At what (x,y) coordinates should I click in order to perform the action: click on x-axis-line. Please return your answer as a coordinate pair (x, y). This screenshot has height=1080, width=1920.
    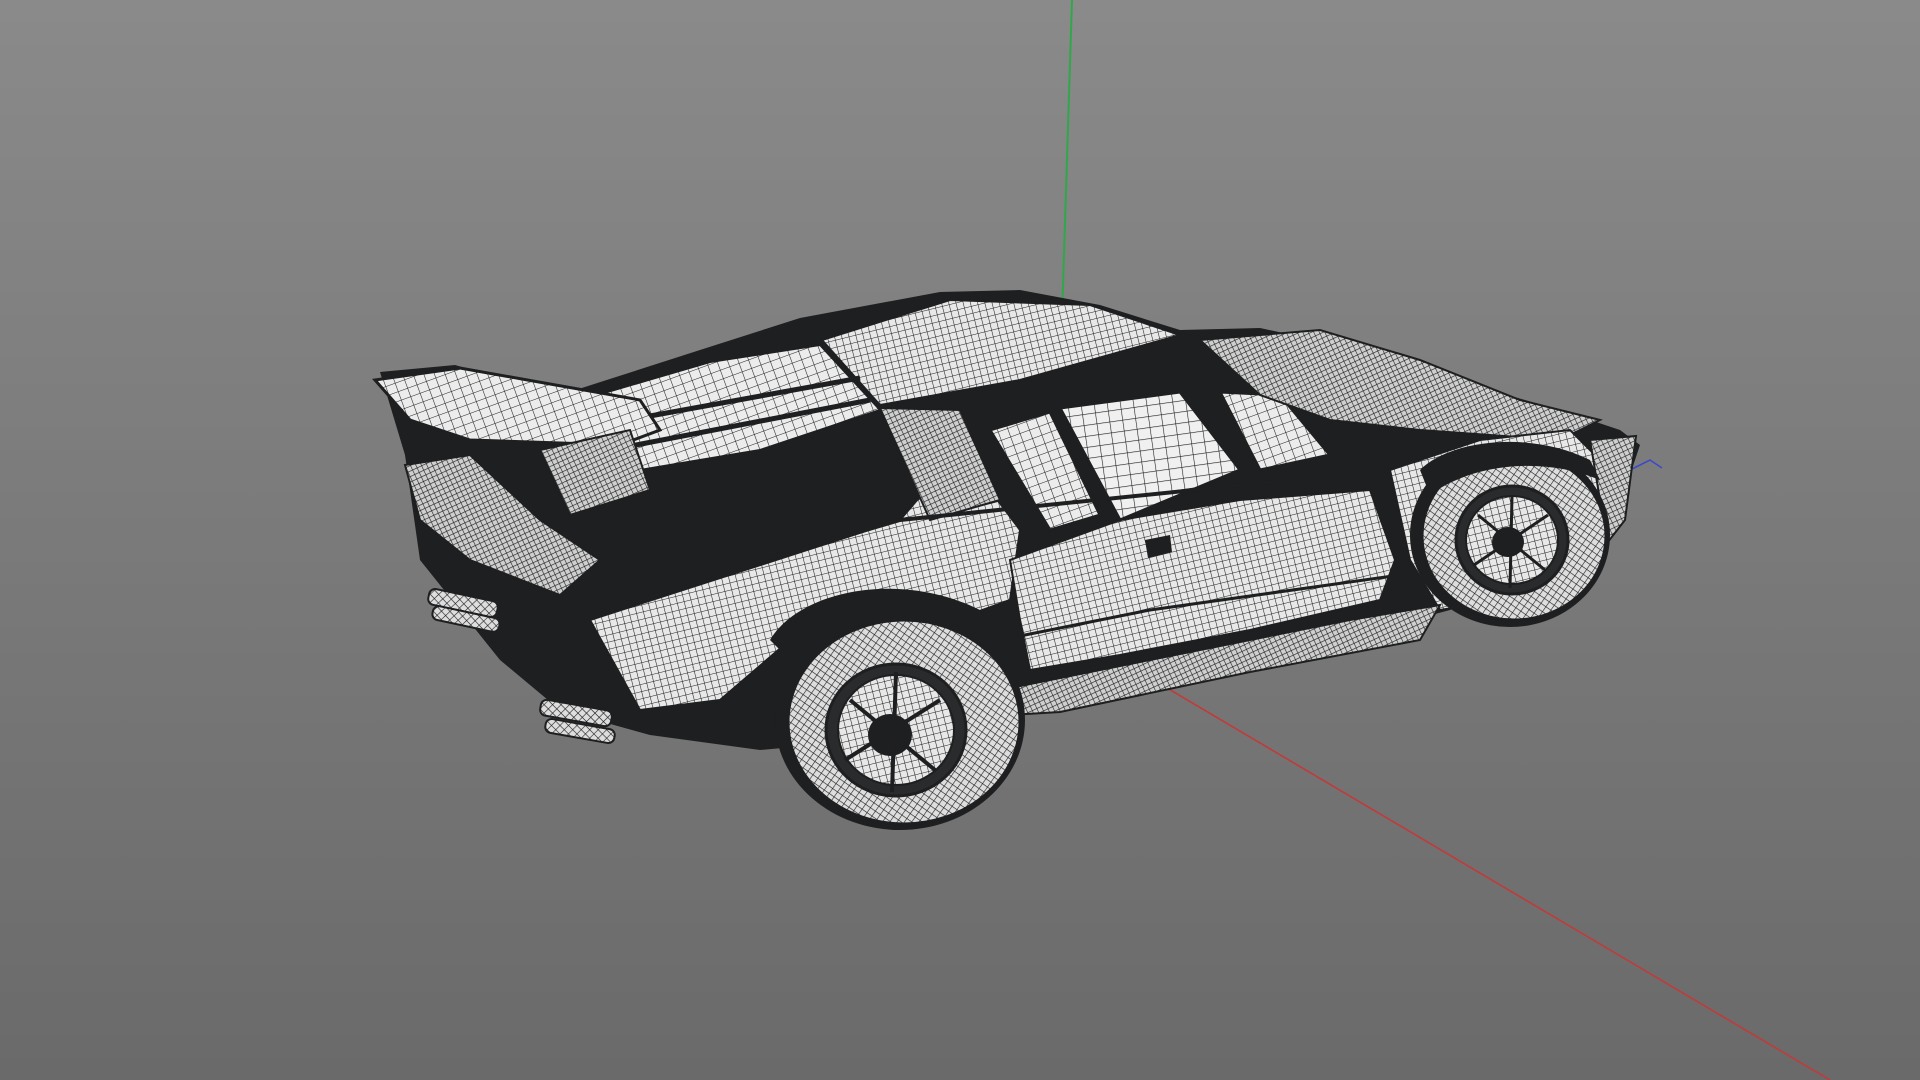
    Looking at the image, I should click on (1485, 875).